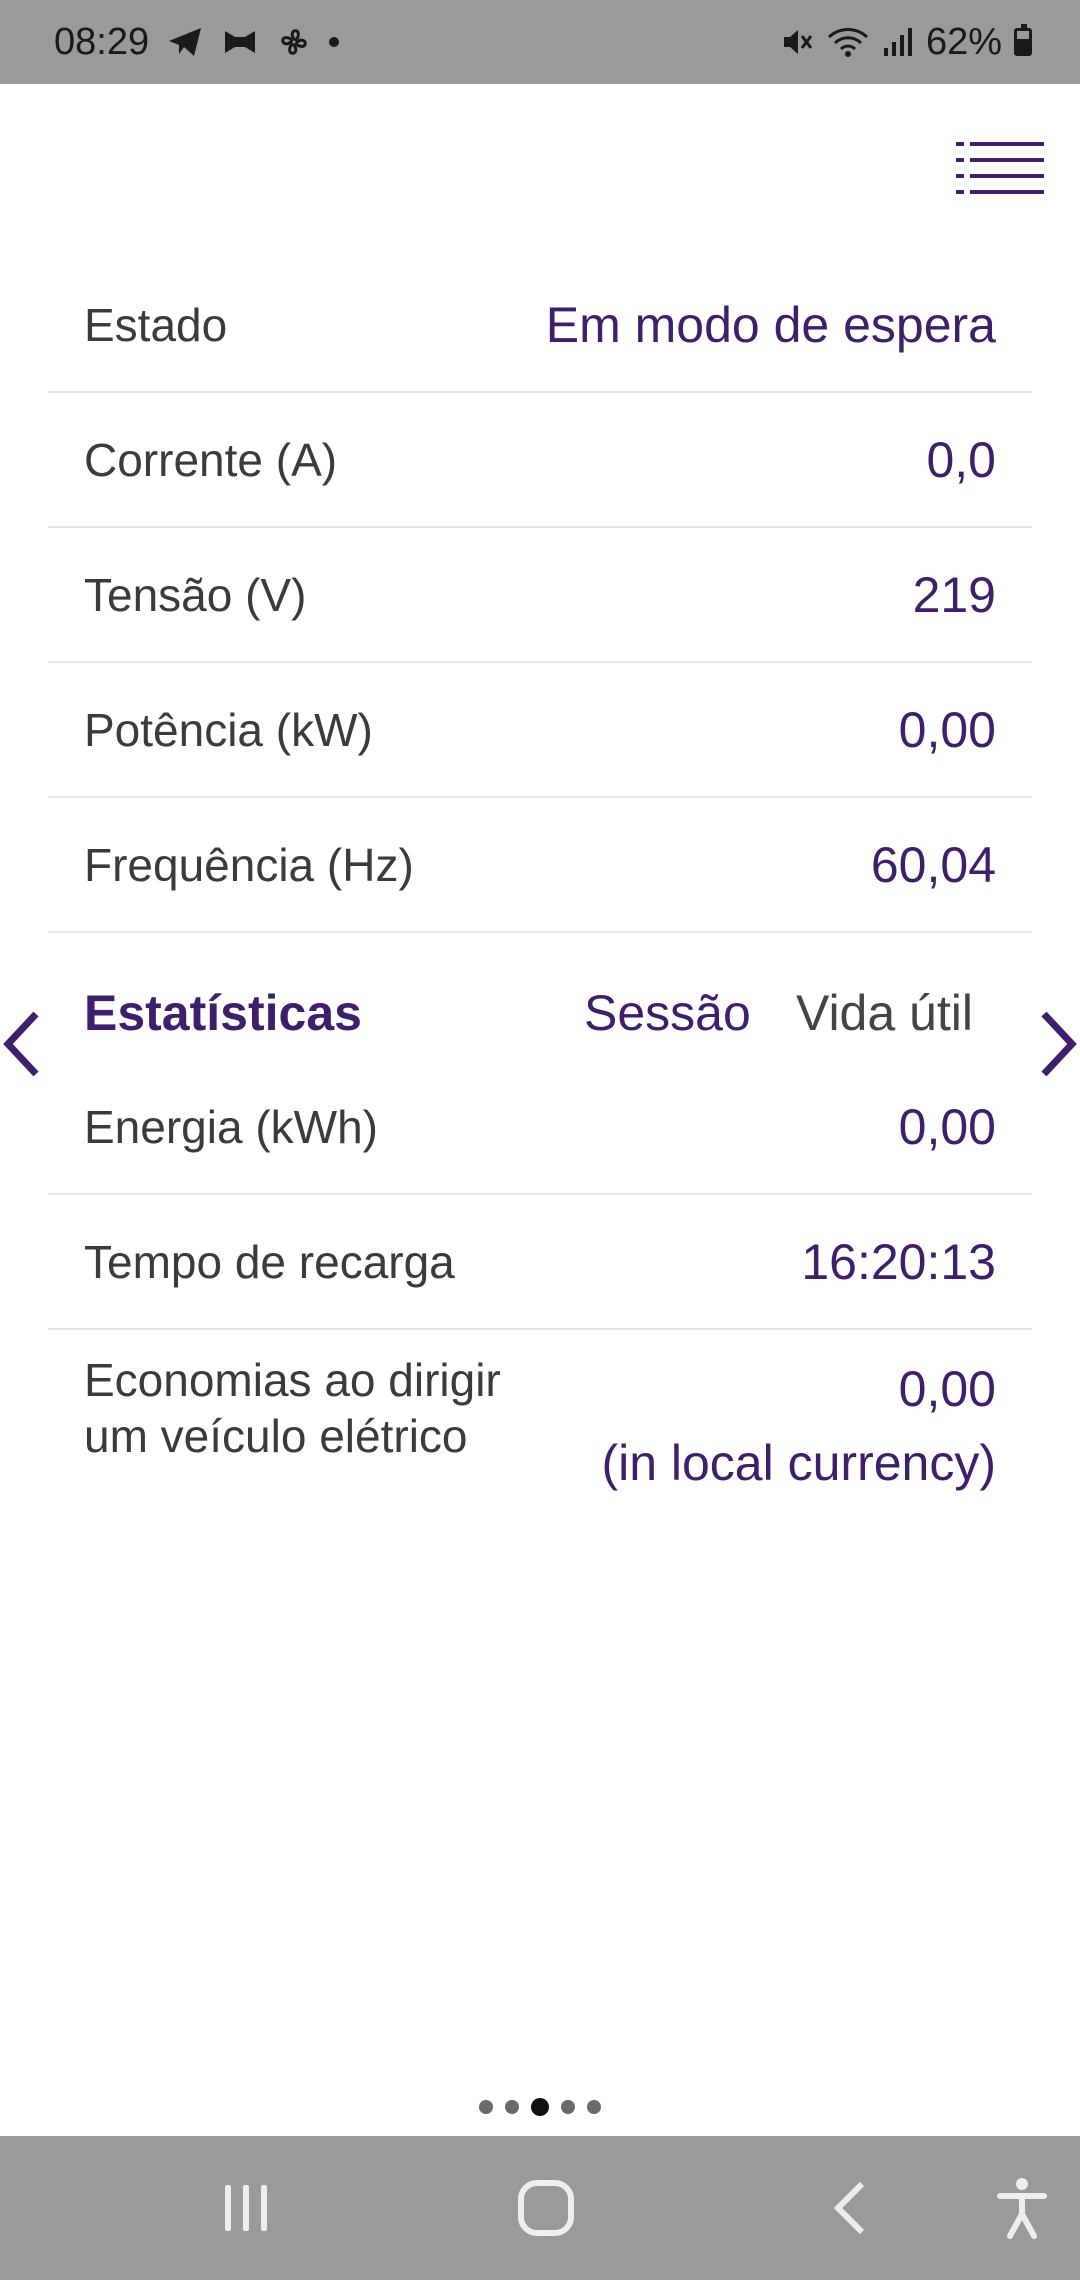  I want to click on status-right: 62%, so click(906, 42).